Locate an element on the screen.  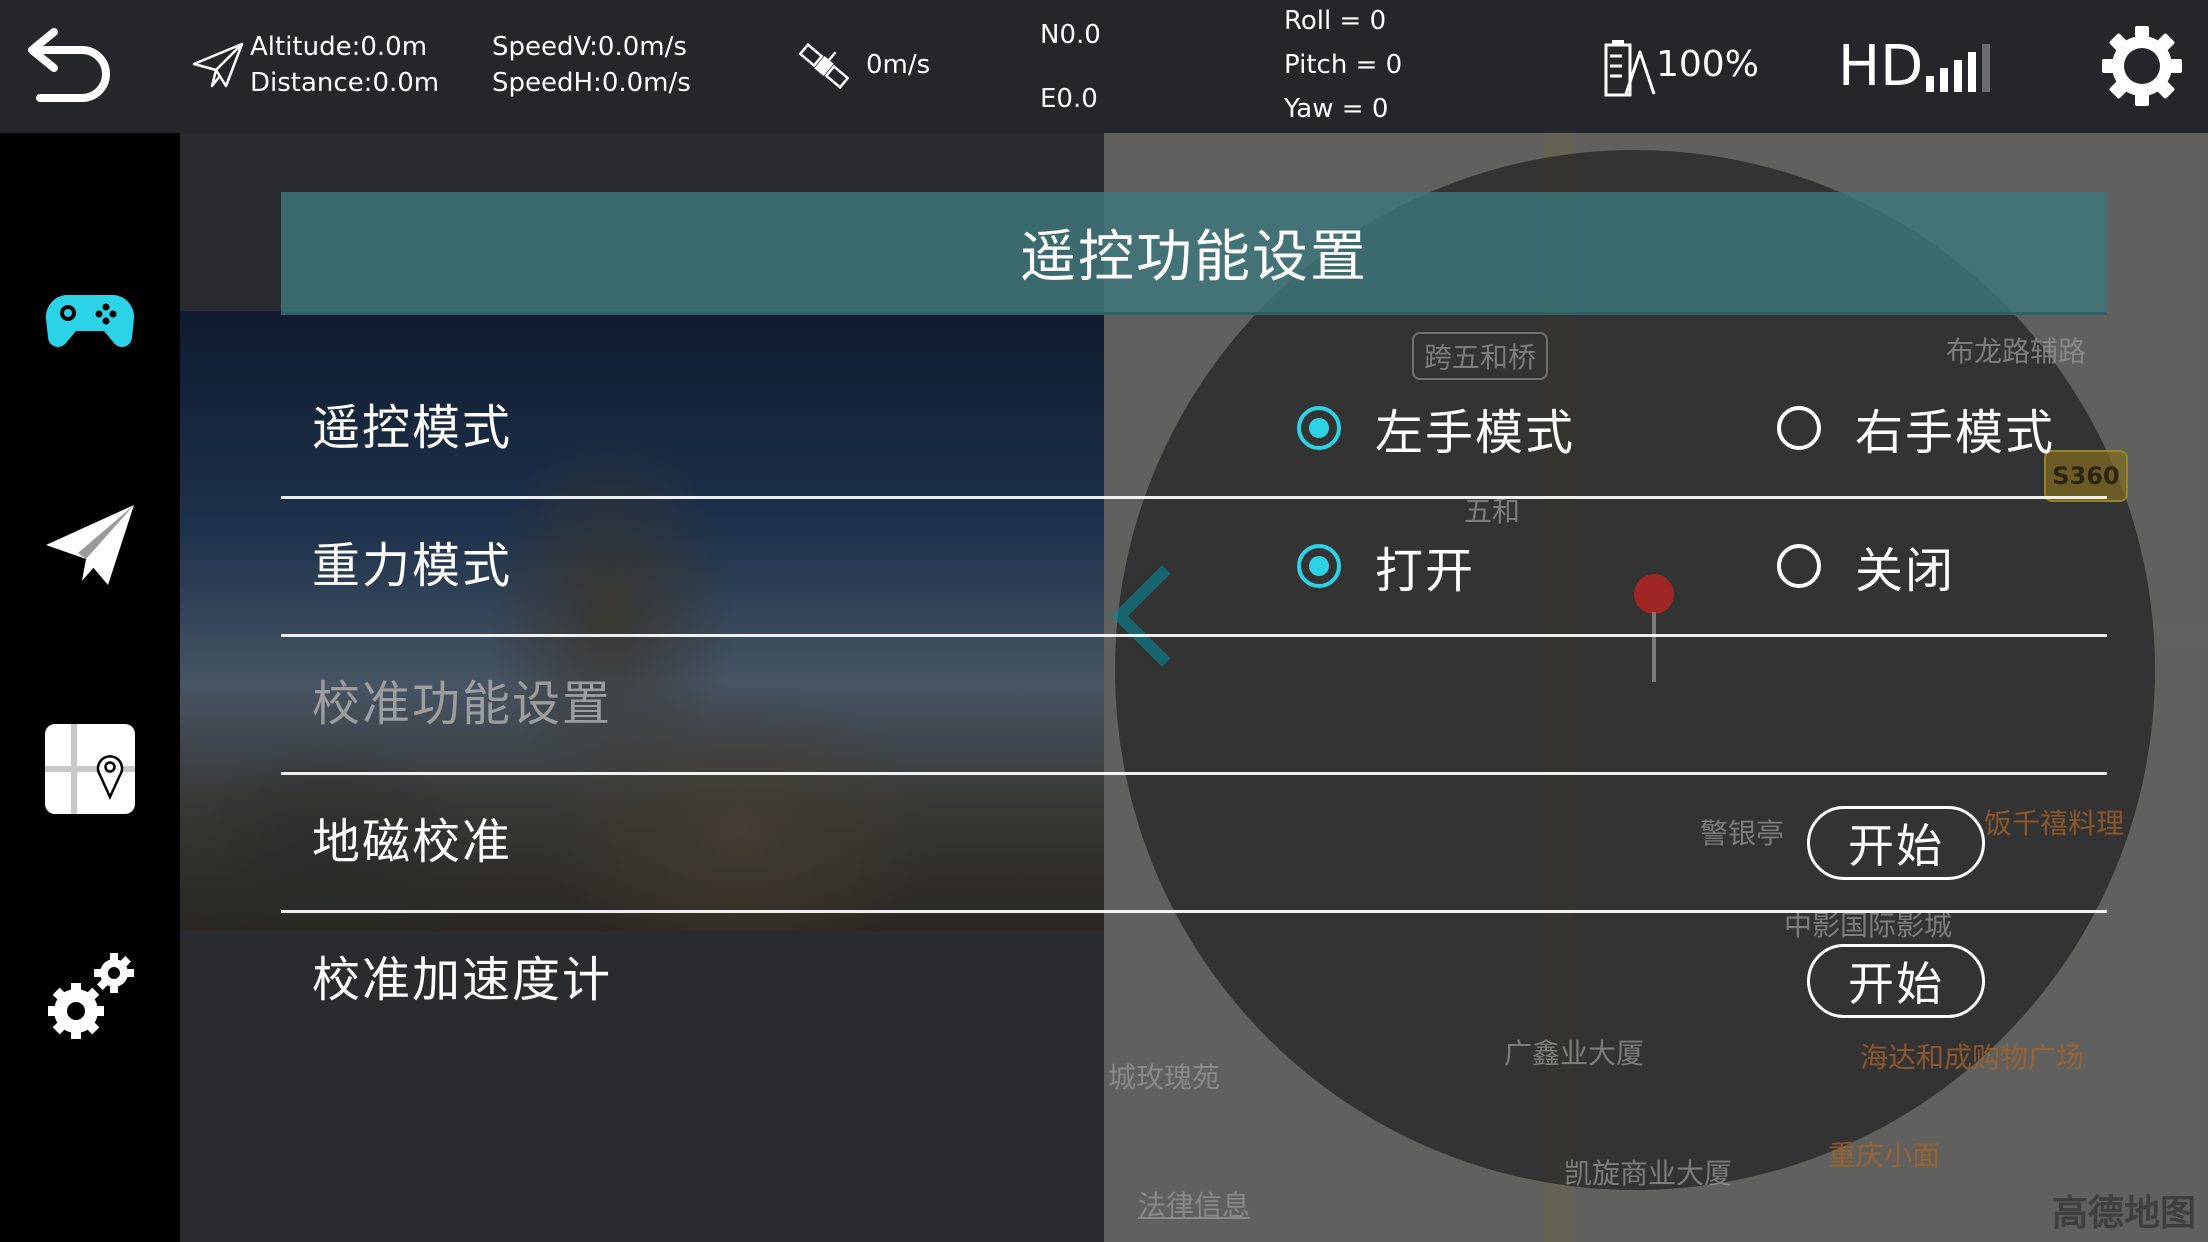
gravity-mode-off-option: 关闭 is located at coordinates (1866, 566).